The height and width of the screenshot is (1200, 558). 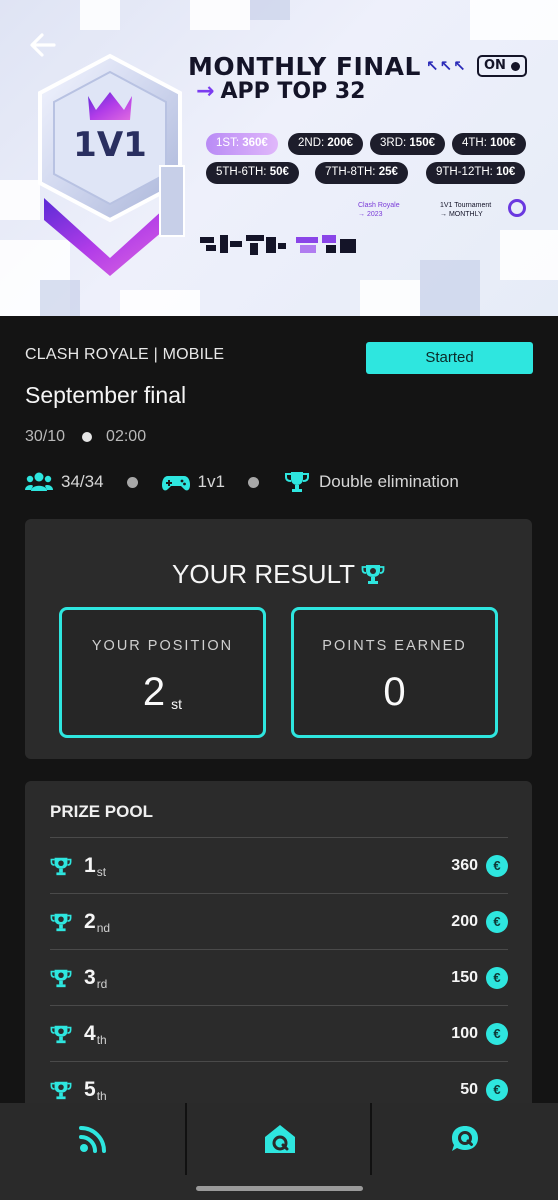 What do you see at coordinates (503, 143) in the screenshot?
I see `pill-value: 100€` at bounding box center [503, 143].